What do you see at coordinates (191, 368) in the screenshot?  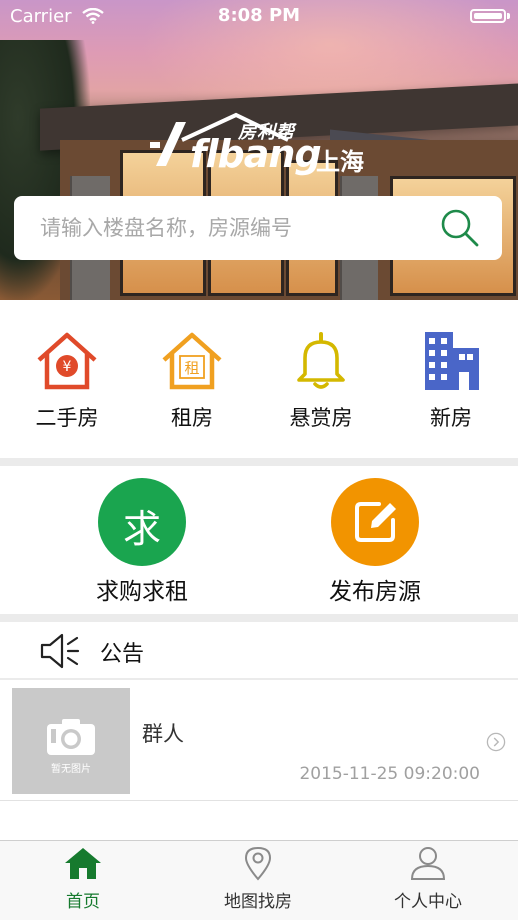 I see `svg-text: 租` at bounding box center [191, 368].